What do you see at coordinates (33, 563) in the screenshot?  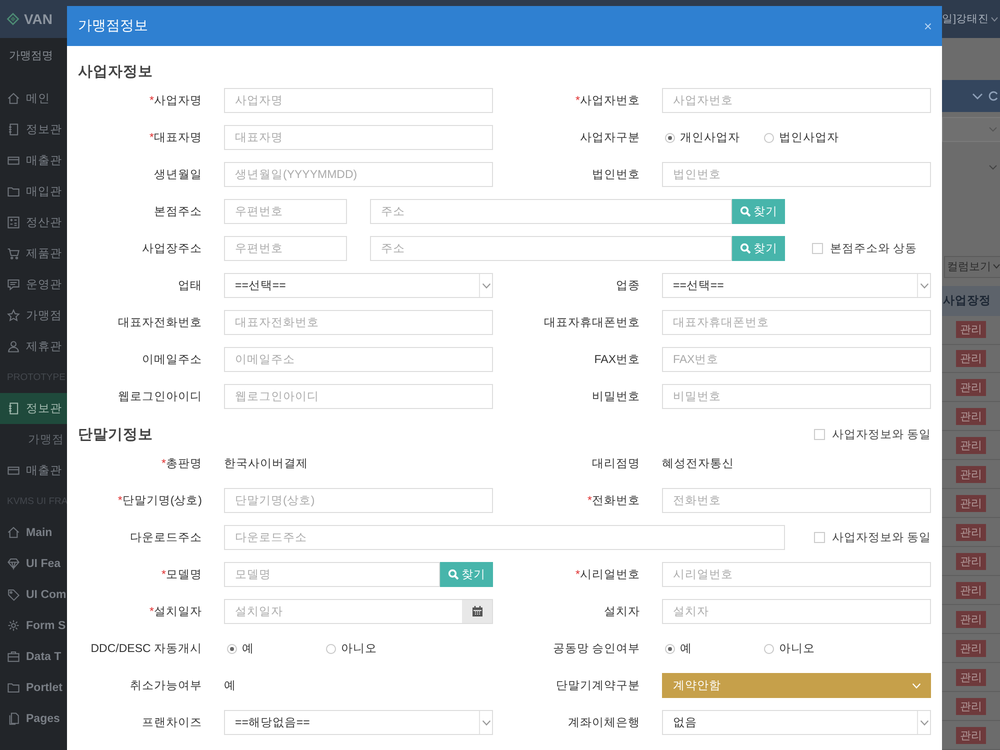 I see `sidebar-item: UI Fea` at bounding box center [33, 563].